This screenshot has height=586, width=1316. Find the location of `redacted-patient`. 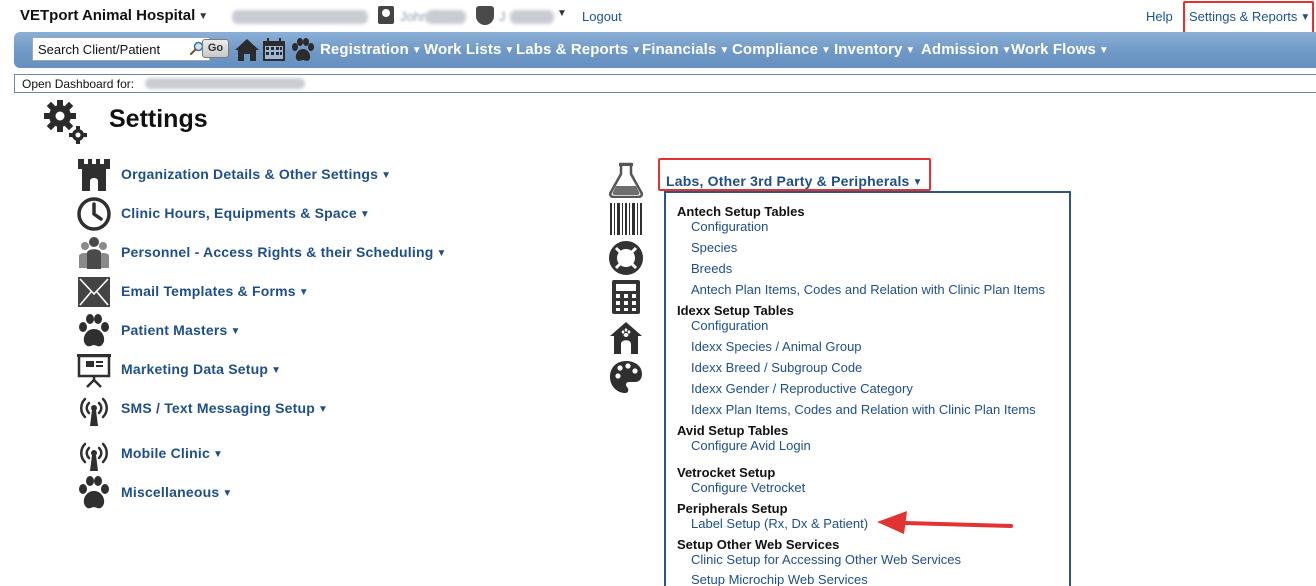

redacted-patient is located at coordinates (225, 83).